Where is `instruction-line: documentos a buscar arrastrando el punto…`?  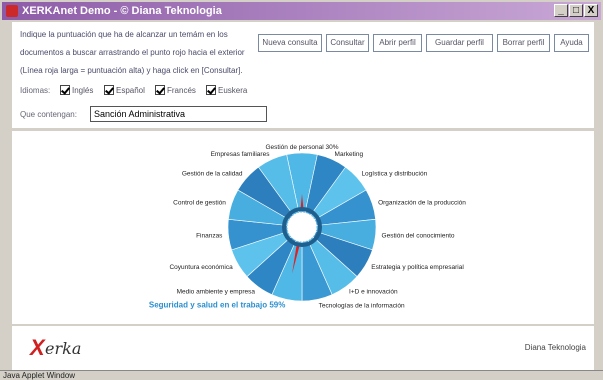 instruction-line: documentos a buscar arrastrando el punto… is located at coordinates (132, 52).